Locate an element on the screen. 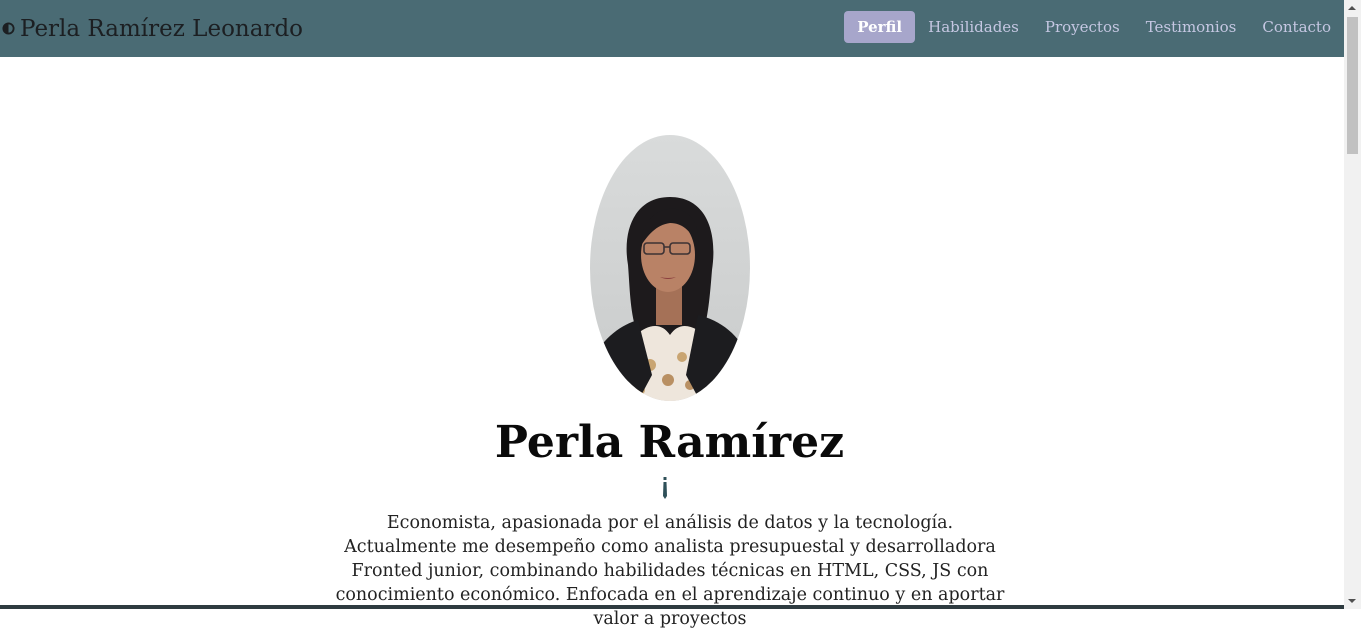 Image resolution: width=1361 pixels, height=631 pixels. brand-name: Perla Ramírez Leonardo is located at coordinates (161, 29).